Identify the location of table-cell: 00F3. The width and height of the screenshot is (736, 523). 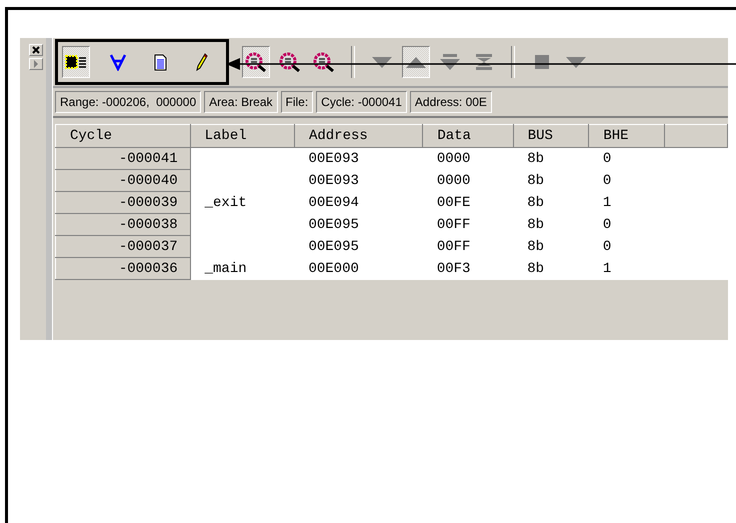
(468, 269).